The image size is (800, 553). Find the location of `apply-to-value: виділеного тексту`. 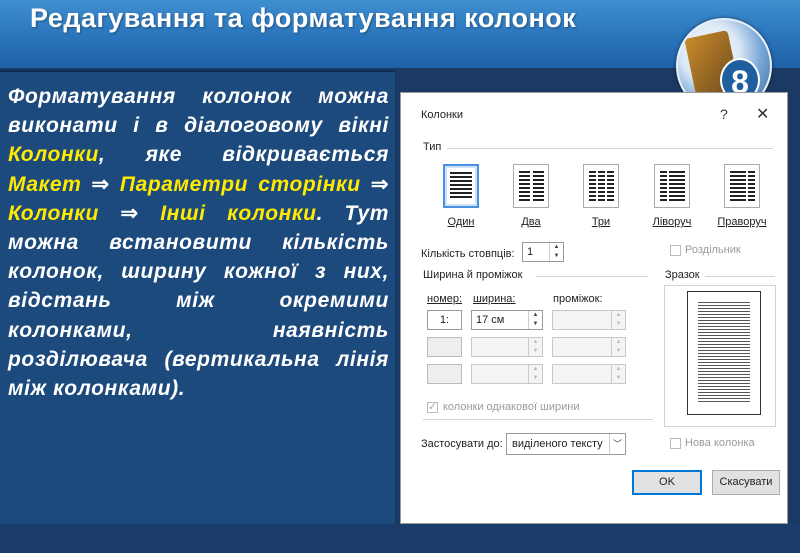

apply-to-value: виділеного тексту is located at coordinates (557, 444).